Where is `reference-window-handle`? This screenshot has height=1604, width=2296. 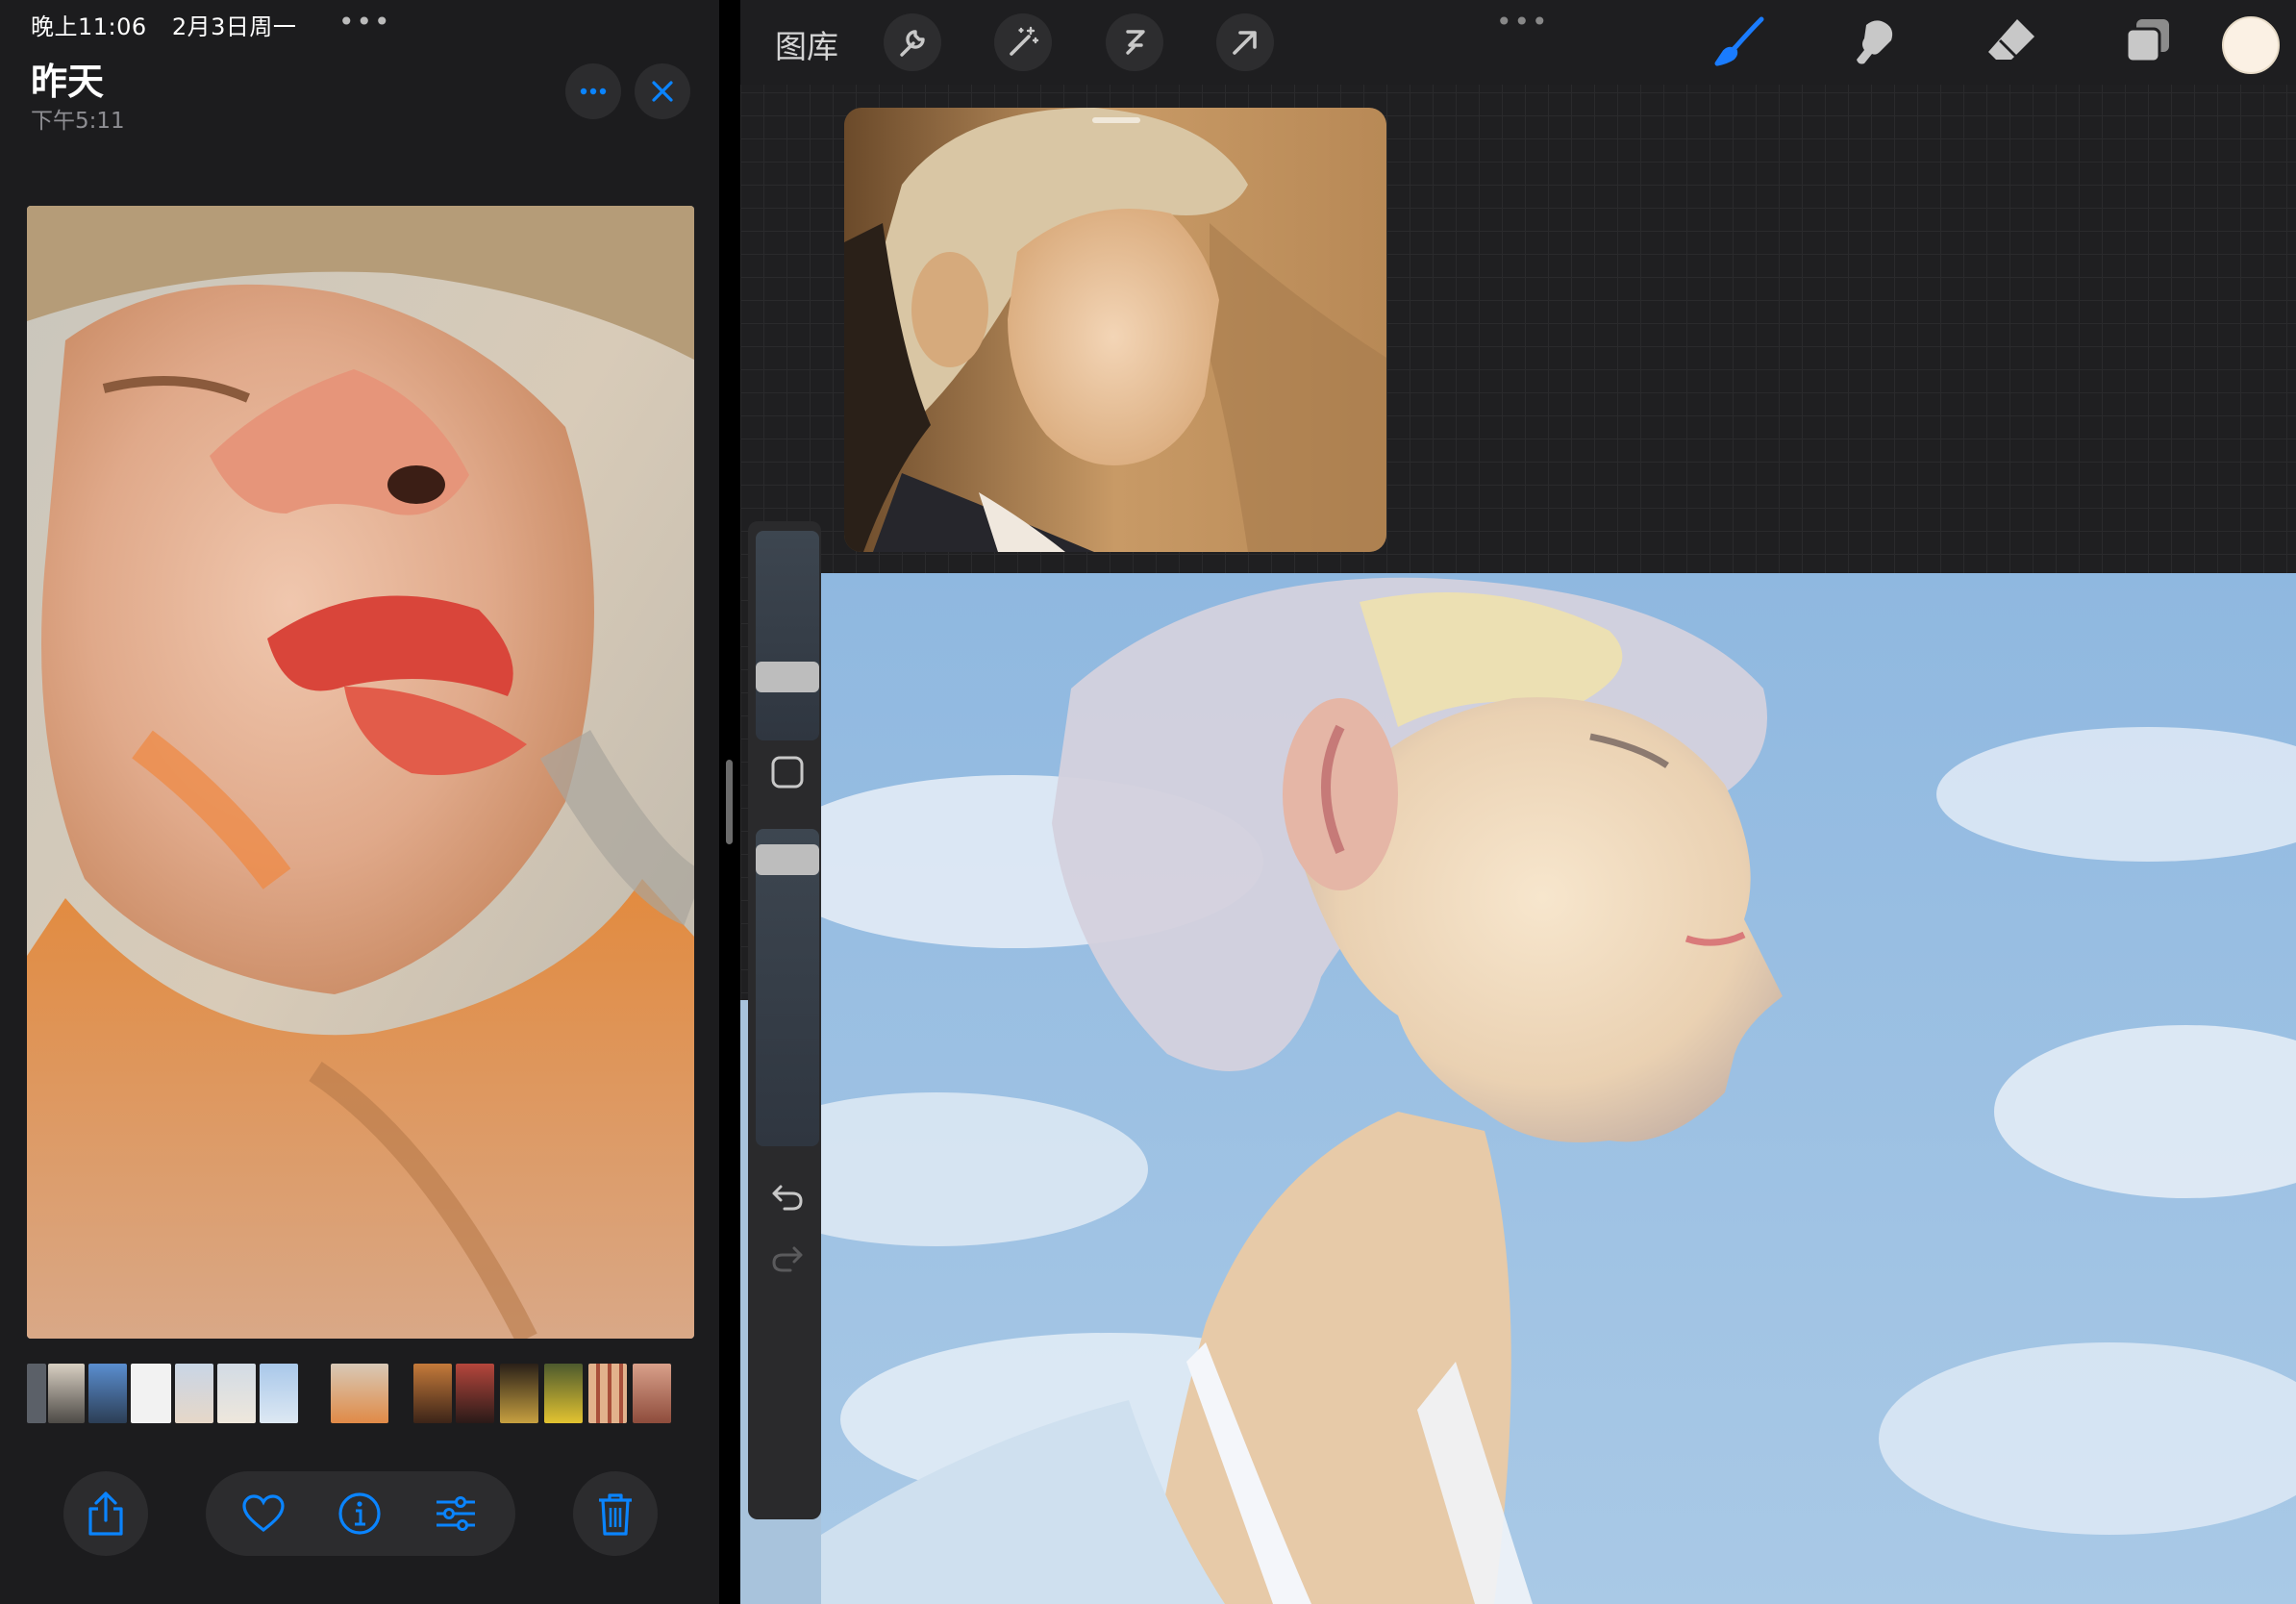 reference-window-handle is located at coordinates (1116, 120).